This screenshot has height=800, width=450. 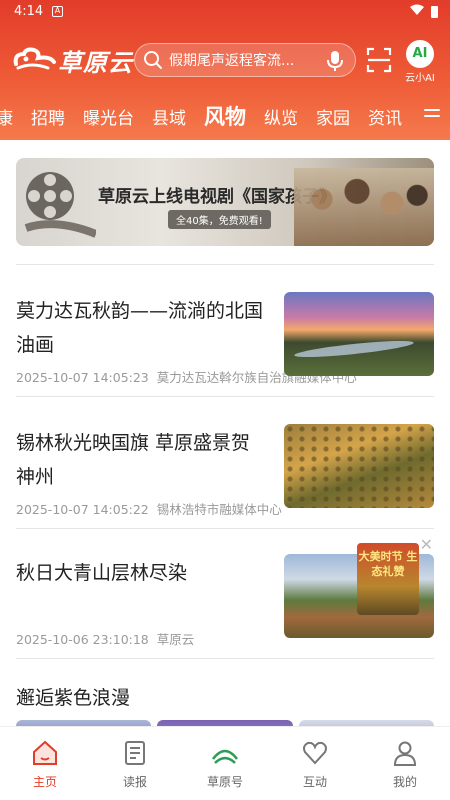 What do you see at coordinates (379, 60) in the screenshot?
I see `scan-icon` at bounding box center [379, 60].